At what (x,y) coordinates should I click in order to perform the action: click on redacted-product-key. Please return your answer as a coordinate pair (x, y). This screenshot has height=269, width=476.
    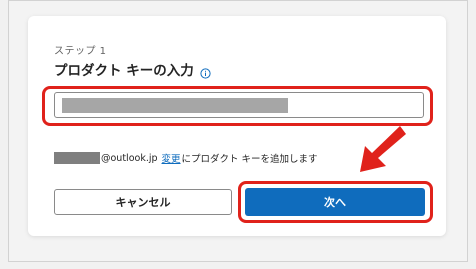
    Looking at the image, I should click on (175, 105).